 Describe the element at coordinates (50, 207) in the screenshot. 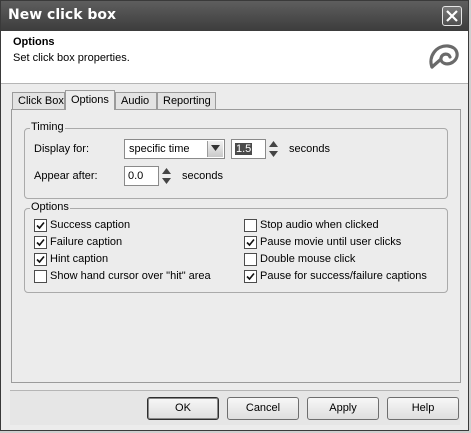

I see `options-group-label: Options` at that location.